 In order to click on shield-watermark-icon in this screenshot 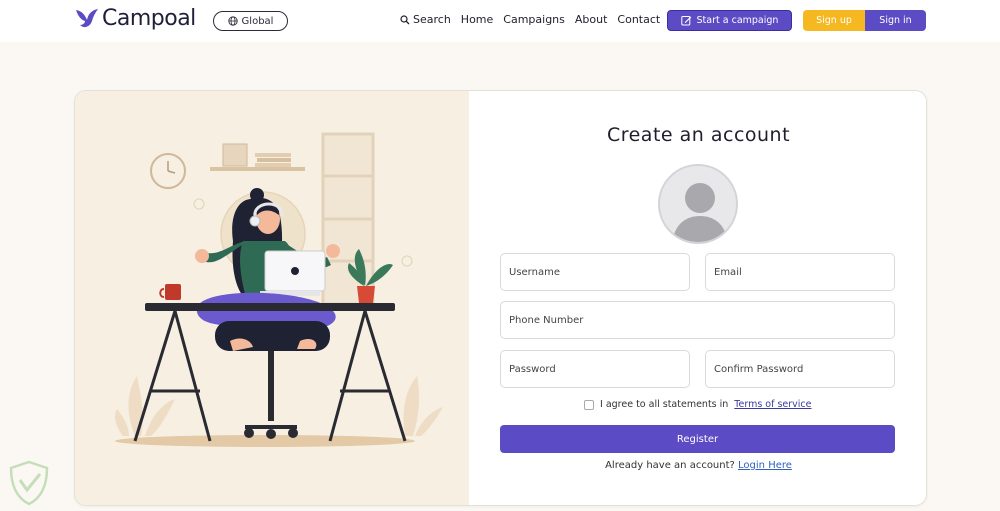, I will do `click(29, 483)`.